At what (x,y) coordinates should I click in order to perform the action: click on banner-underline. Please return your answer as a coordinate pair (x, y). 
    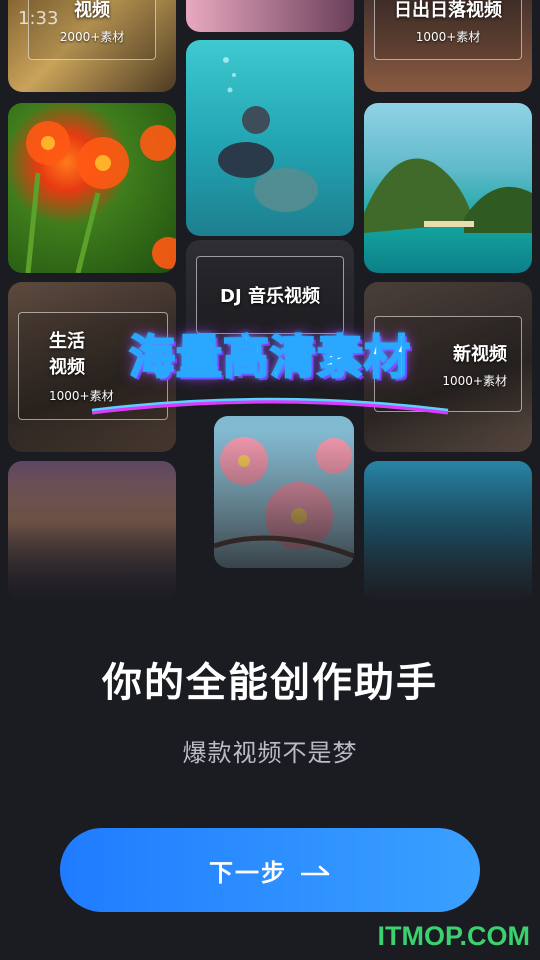
    Looking at the image, I should click on (270, 406).